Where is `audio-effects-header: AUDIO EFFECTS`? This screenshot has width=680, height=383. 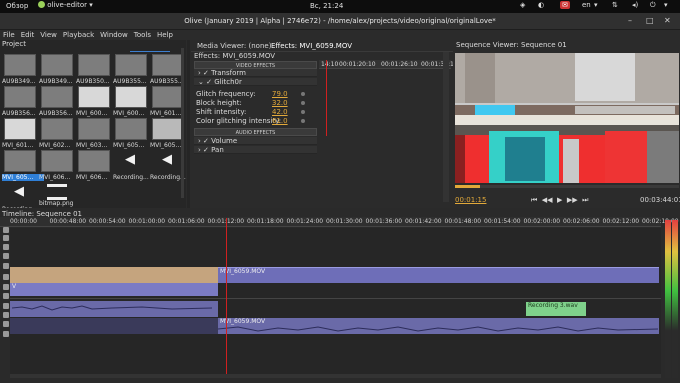 audio-effects-header: AUDIO EFFECTS is located at coordinates (255, 132).